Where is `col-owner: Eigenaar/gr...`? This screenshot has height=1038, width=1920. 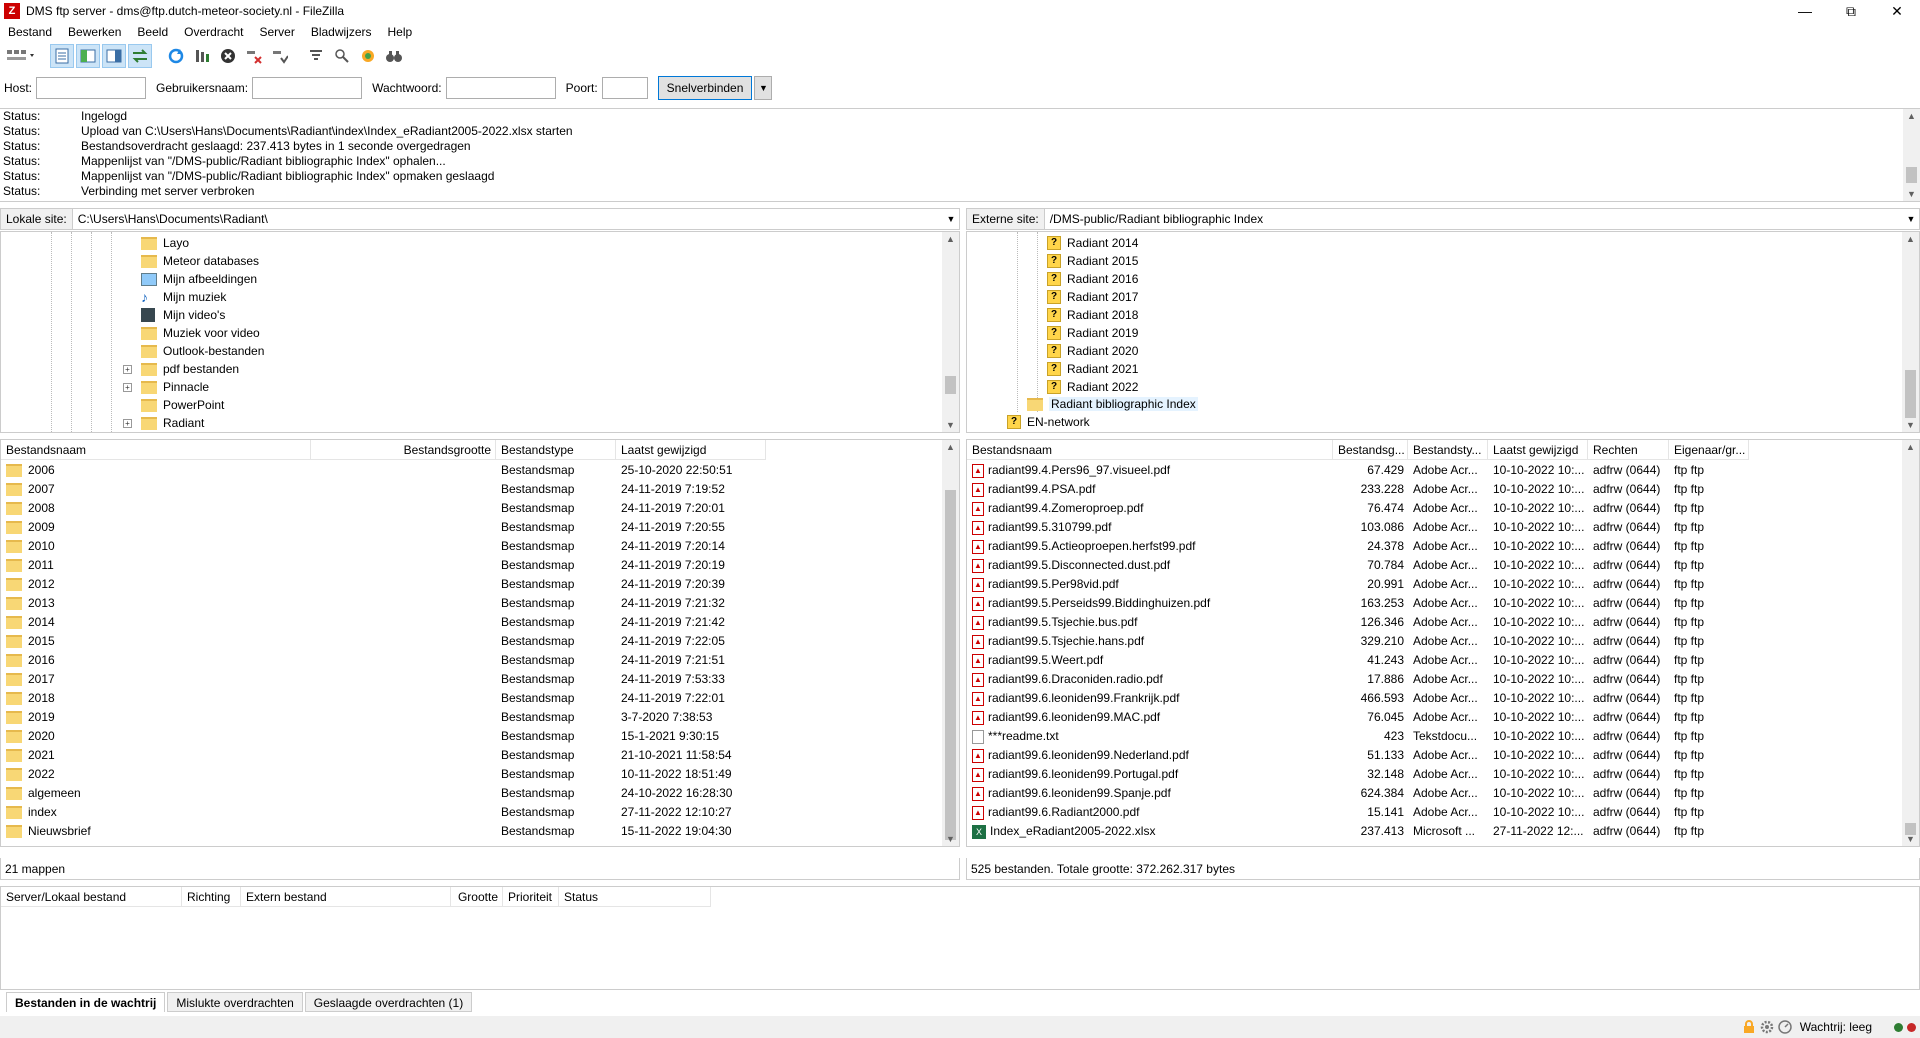
col-owner: Eigenaar/gr... is located at coordinates (1709, 450).